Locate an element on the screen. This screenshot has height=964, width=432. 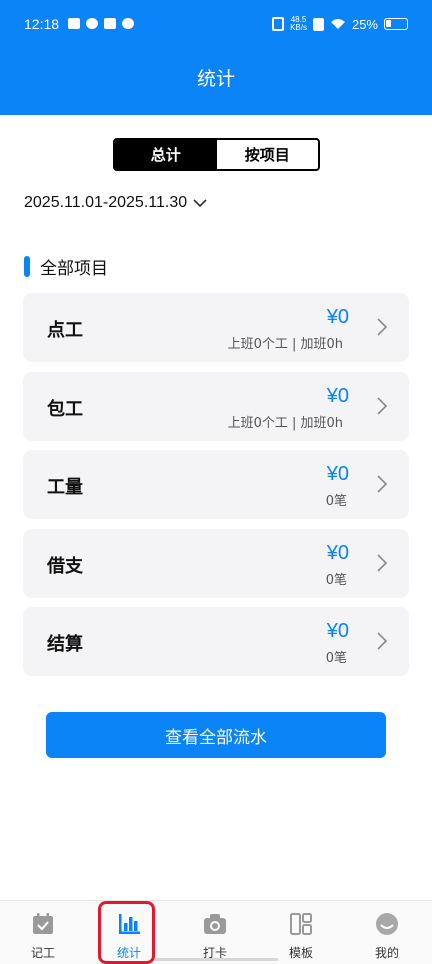
app-header: 统计 is located at coordinates (216, 83).